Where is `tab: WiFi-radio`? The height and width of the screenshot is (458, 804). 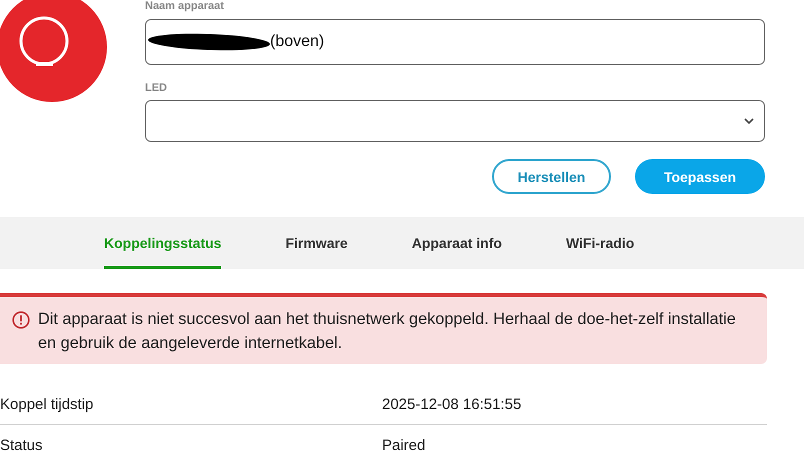
tab: WiFi-radio is located at coordinates (600, 243).